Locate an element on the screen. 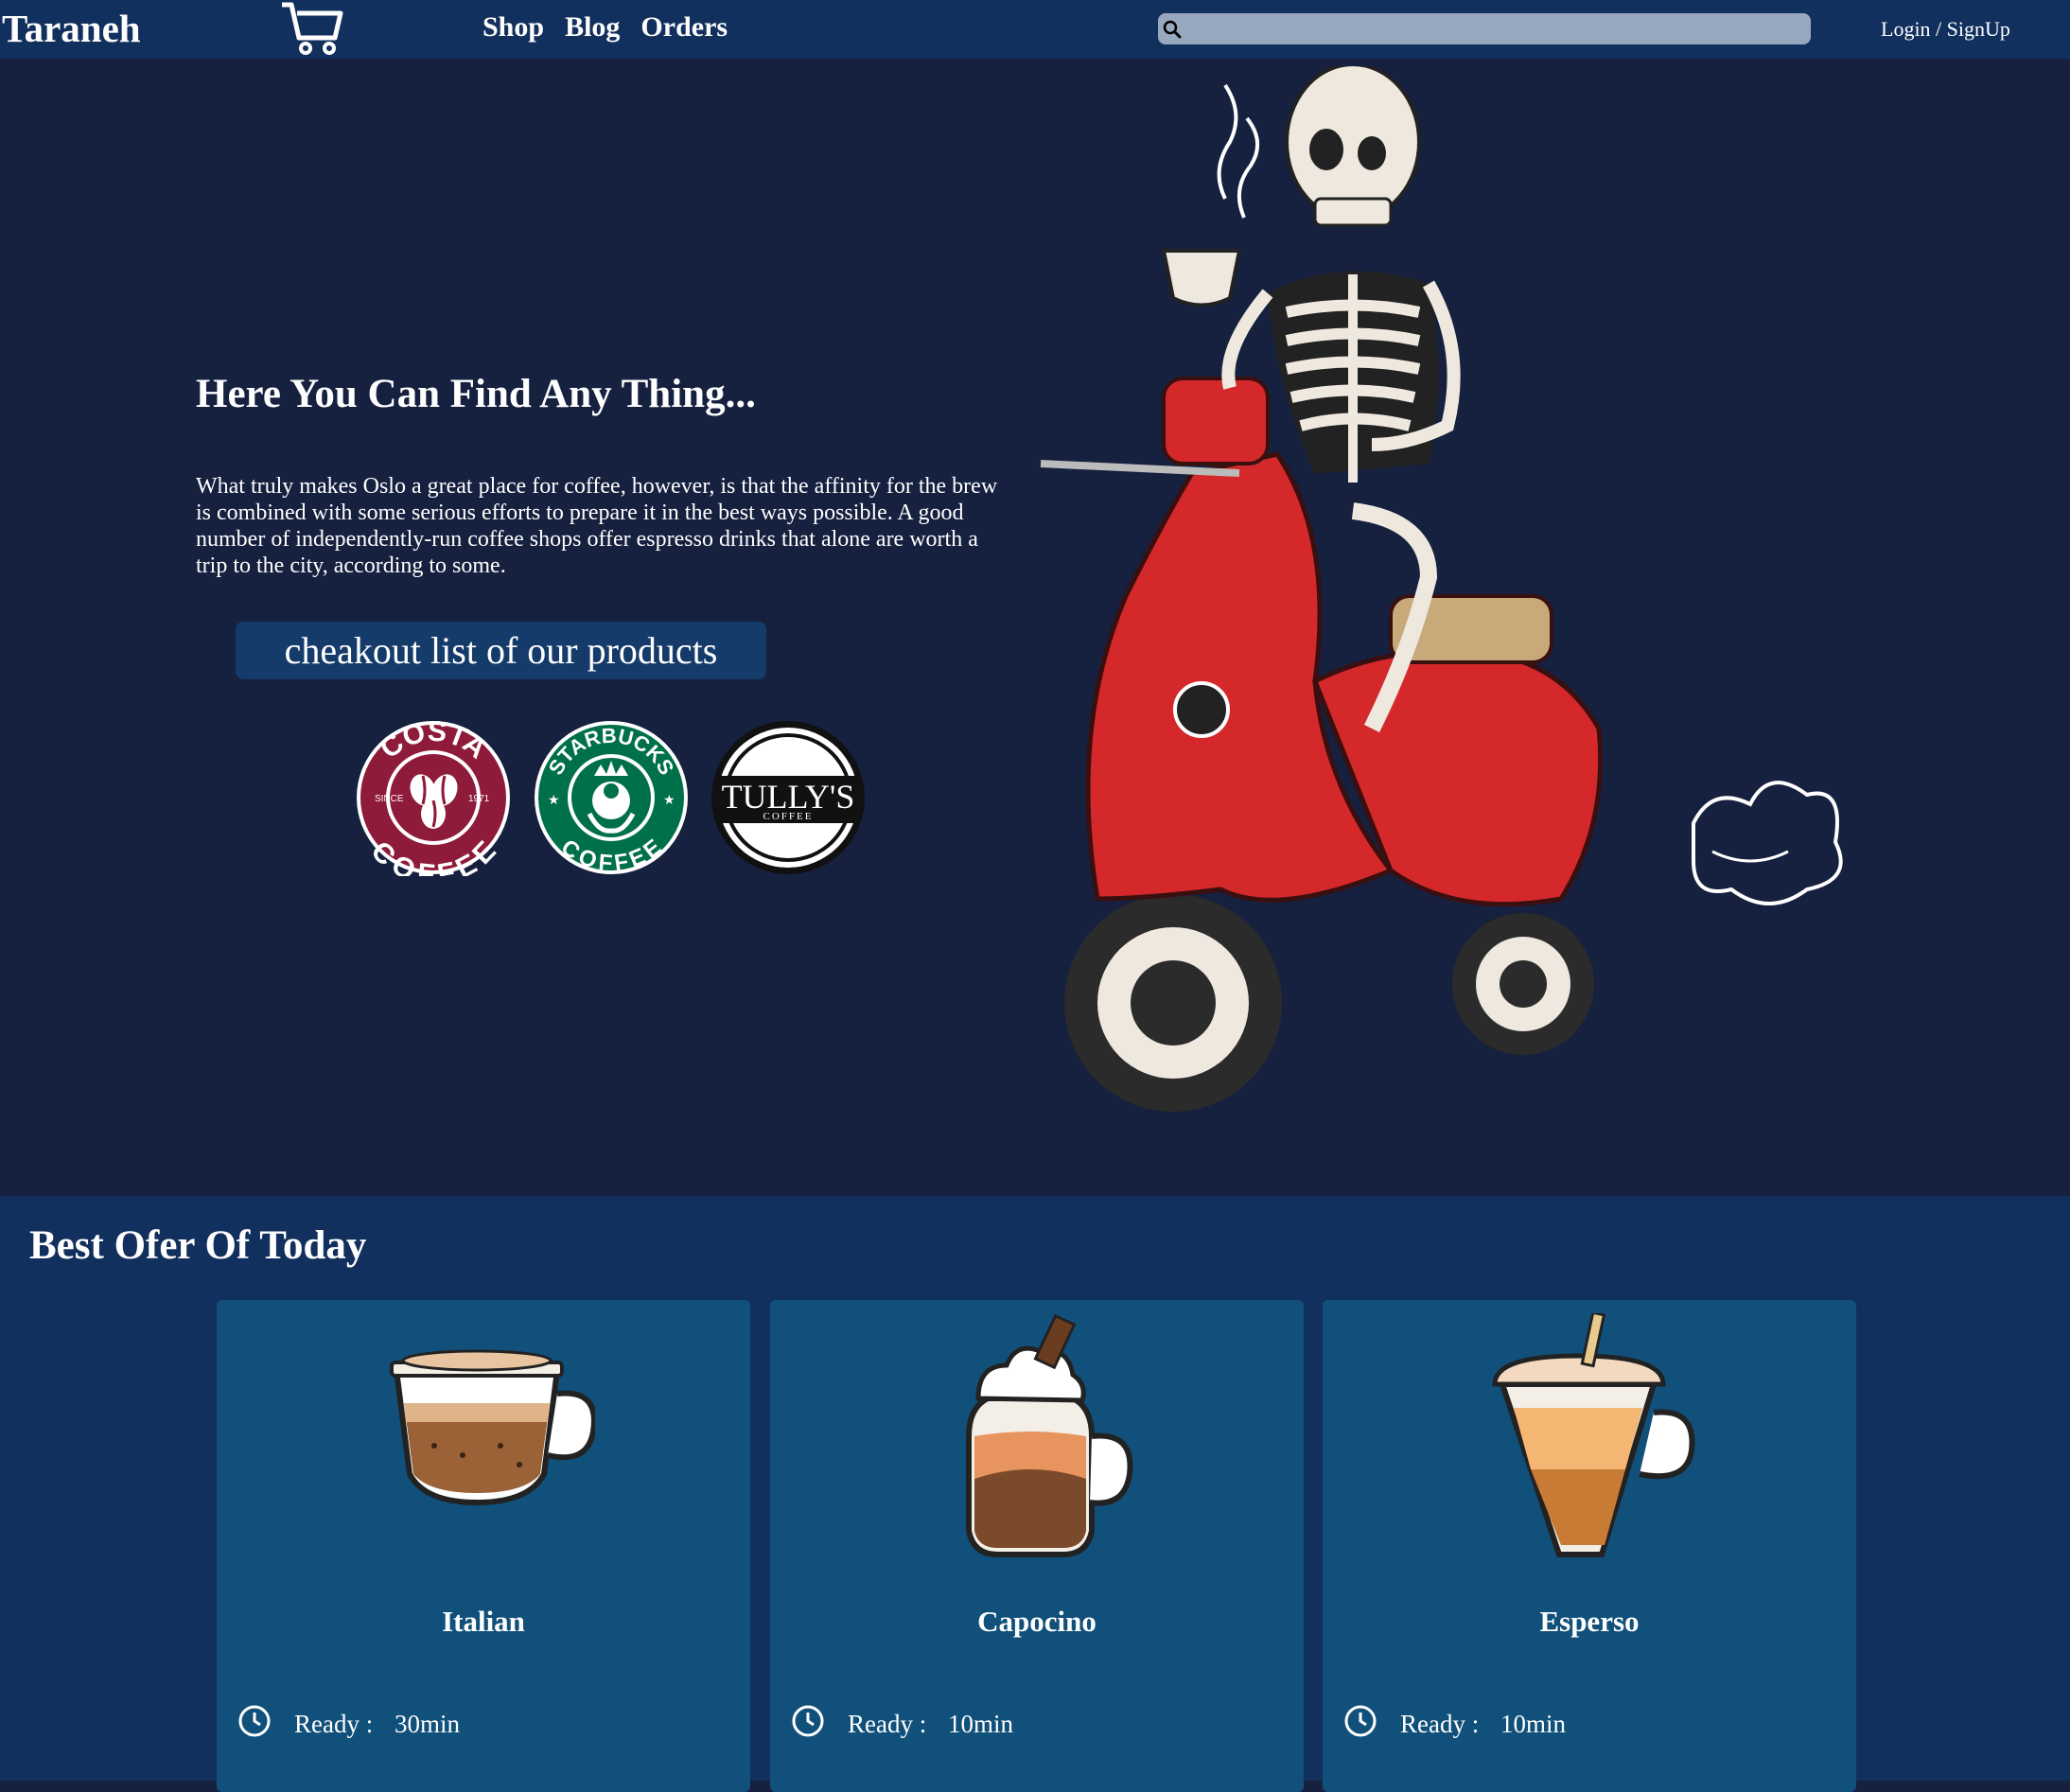 The image size is (2070, 1792). tullys-name: TULLY'S is located at coordinates (788, 797).